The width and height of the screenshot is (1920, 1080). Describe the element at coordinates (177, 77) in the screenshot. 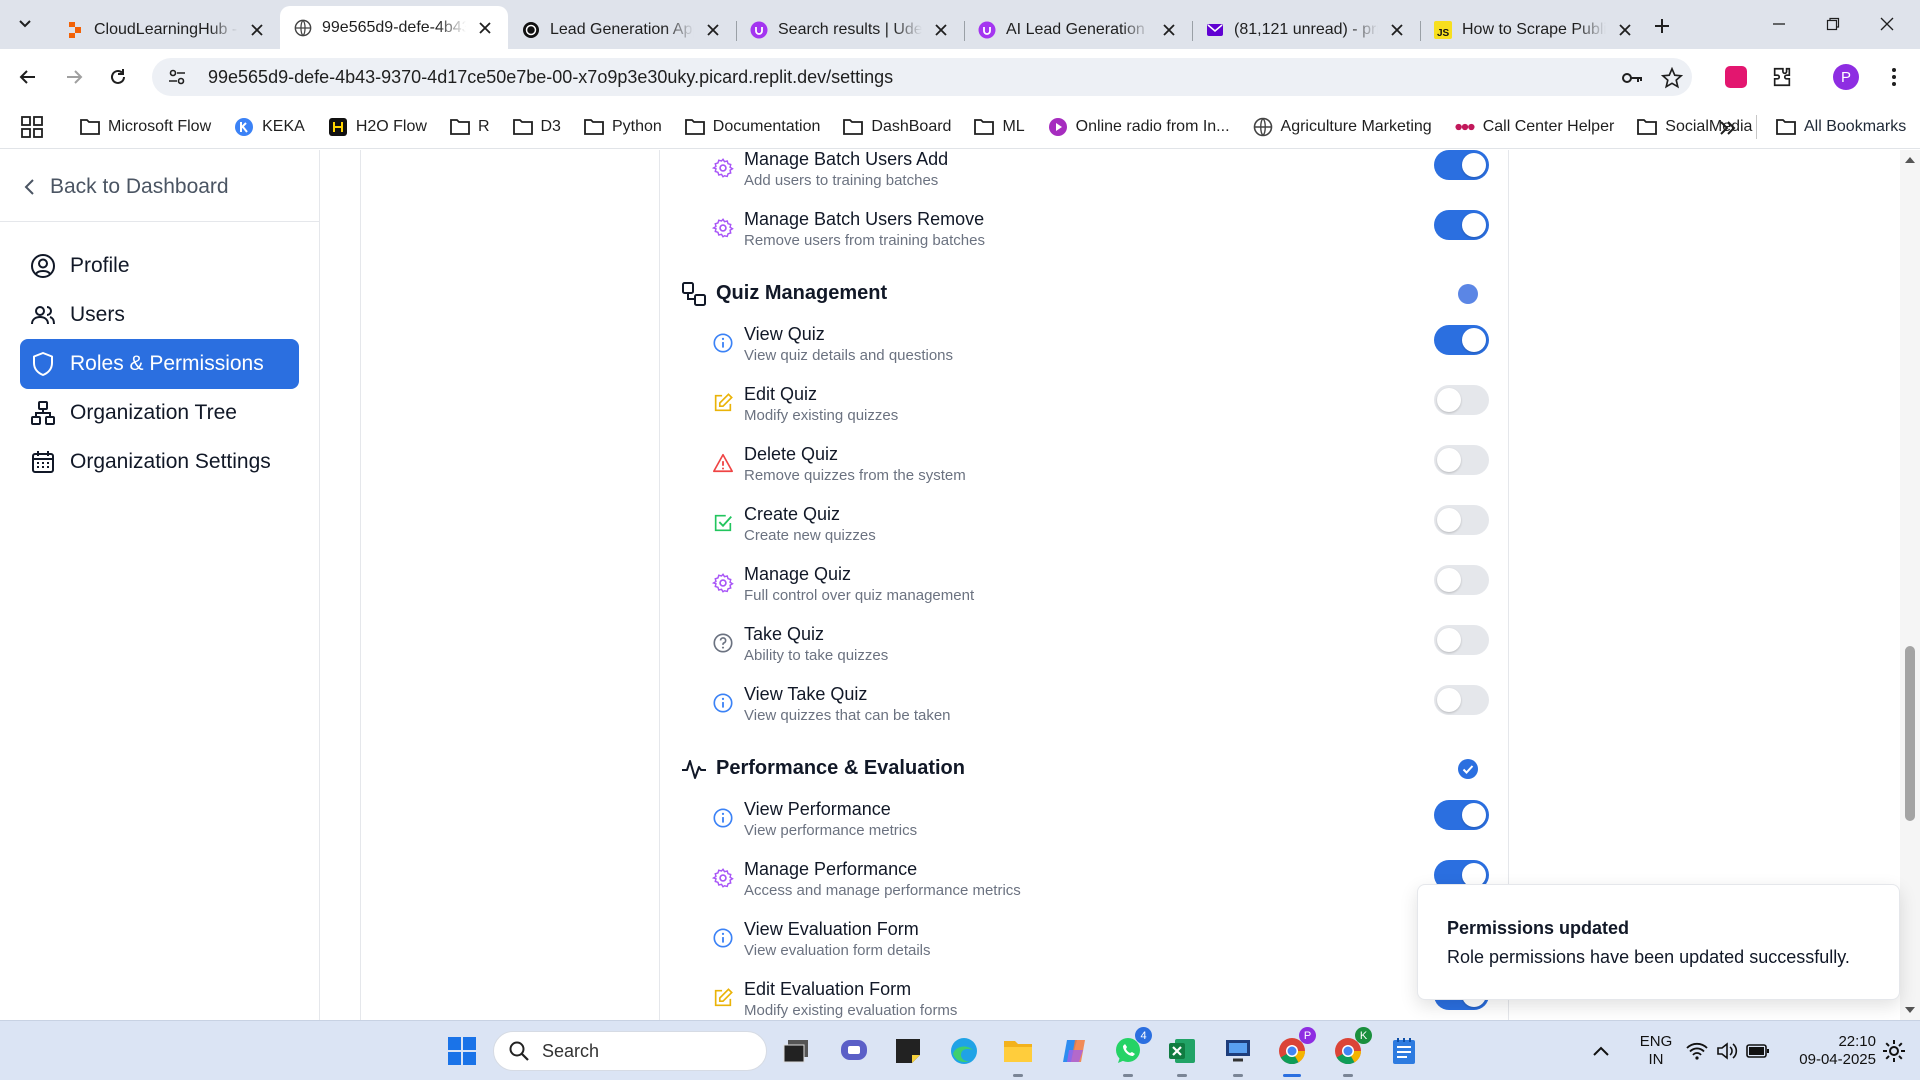

I see `site-info-icon` at that location.